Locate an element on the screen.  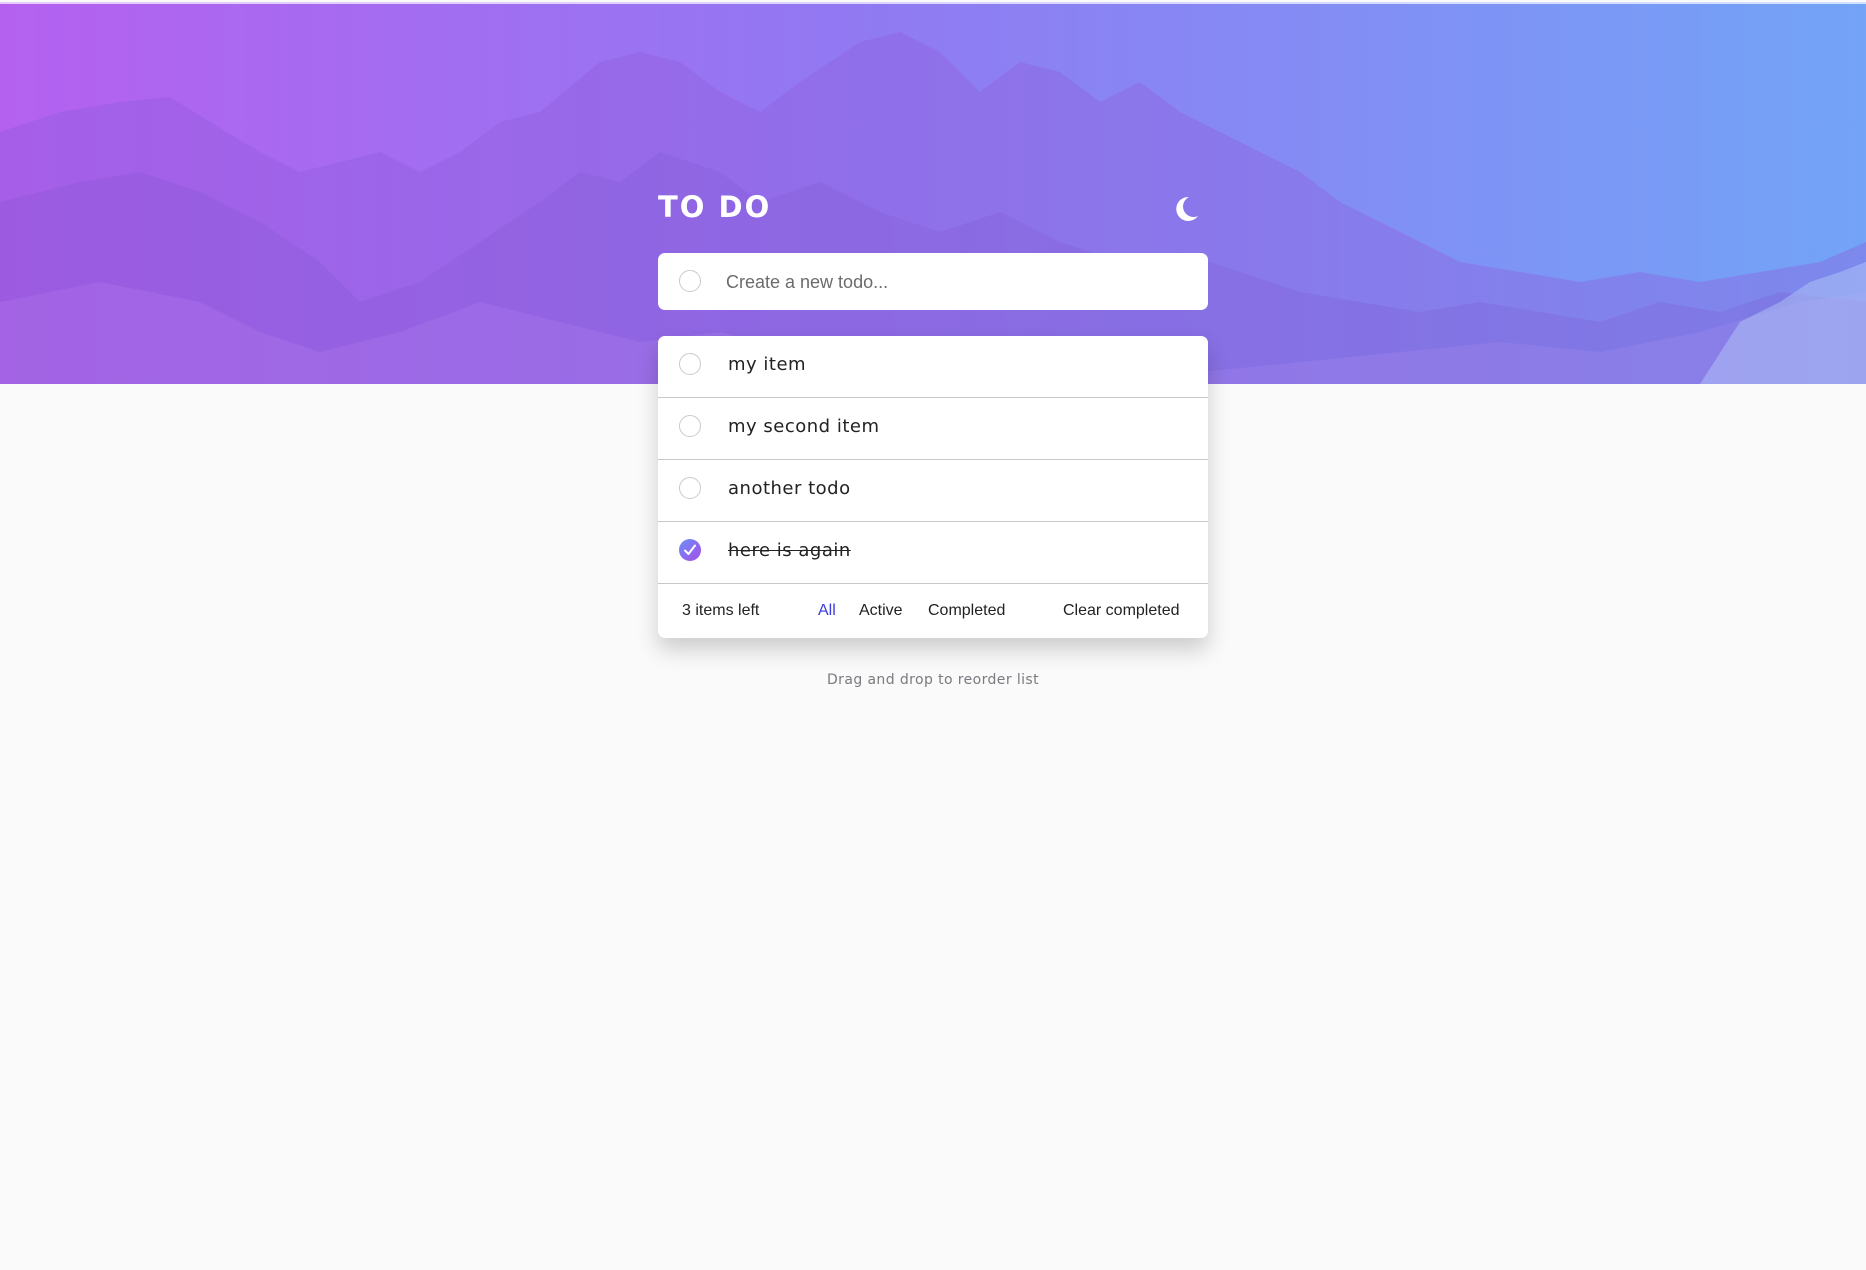
theme-toggle-button is located at coordinates (1185, 209).